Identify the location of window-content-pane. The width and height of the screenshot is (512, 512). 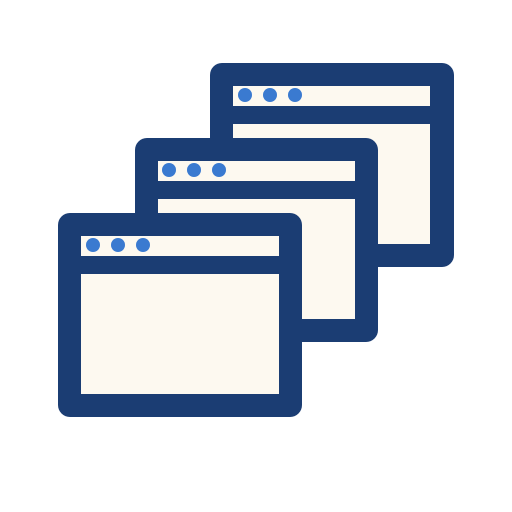
(180, 334).